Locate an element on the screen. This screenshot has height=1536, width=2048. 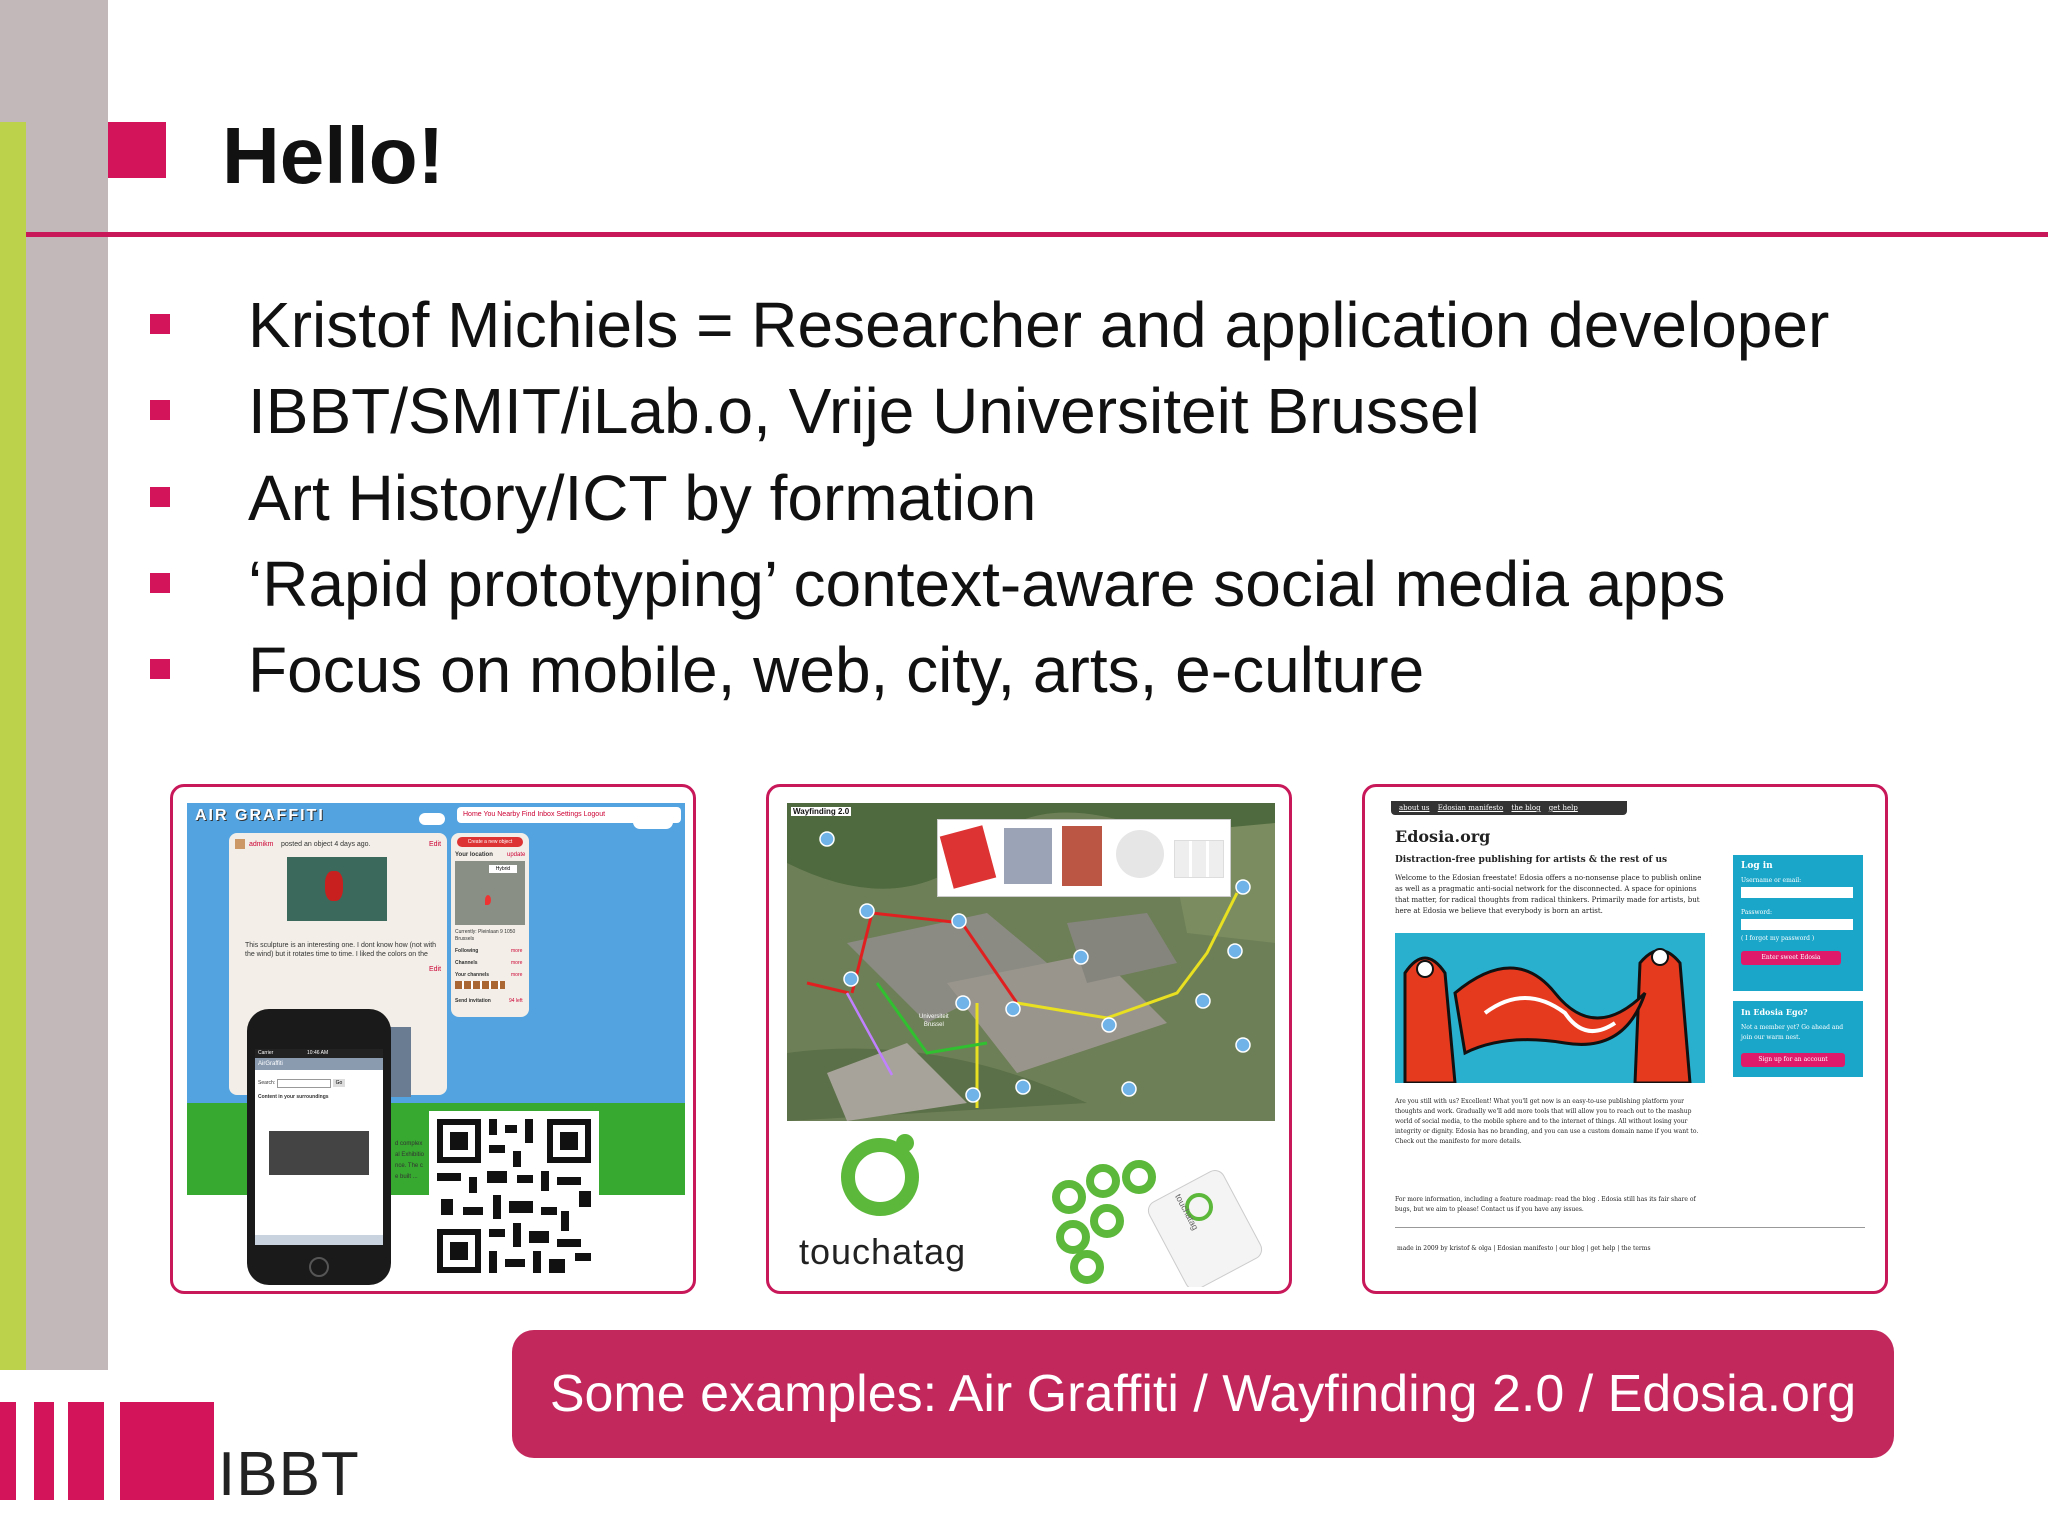
phone-section-title: Content in your surroundings is located at coordinates (293, 1097).